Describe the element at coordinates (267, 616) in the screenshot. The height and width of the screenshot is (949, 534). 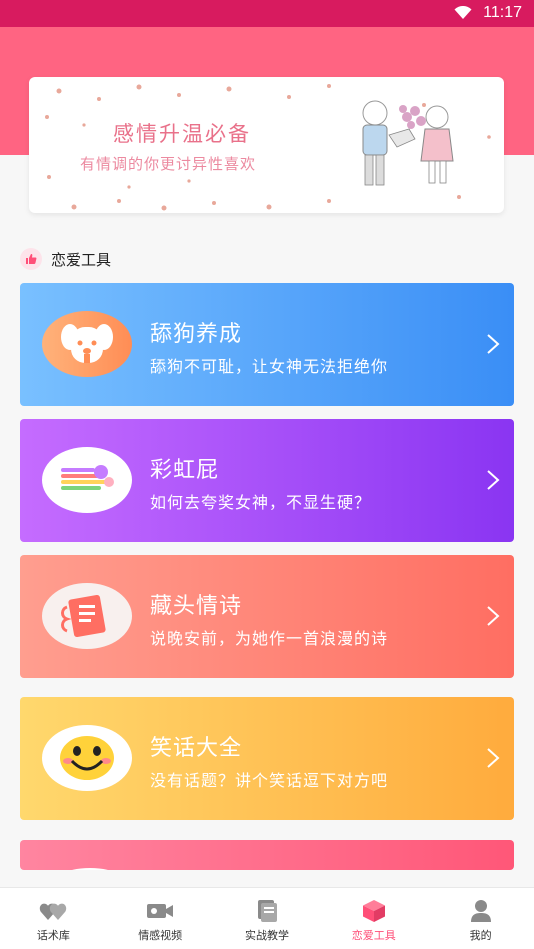
I see `tool-card-acrostic-poem: 藏头情诗 说晚安前，为她作一首浪漫的诗` at that location.